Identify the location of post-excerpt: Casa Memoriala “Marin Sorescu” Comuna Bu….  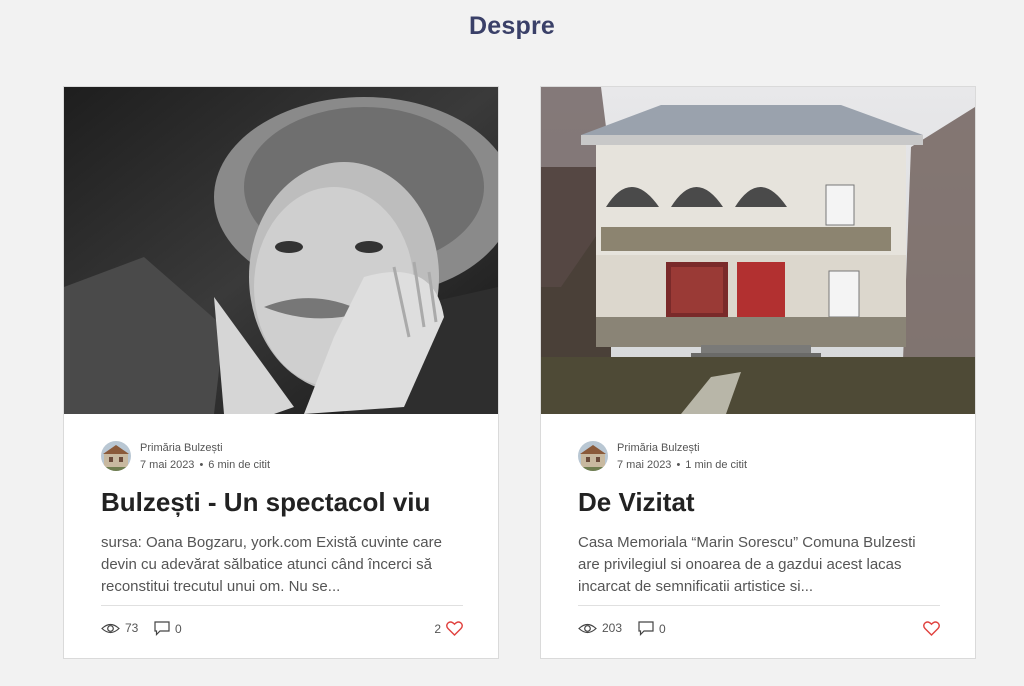
(758, 565).